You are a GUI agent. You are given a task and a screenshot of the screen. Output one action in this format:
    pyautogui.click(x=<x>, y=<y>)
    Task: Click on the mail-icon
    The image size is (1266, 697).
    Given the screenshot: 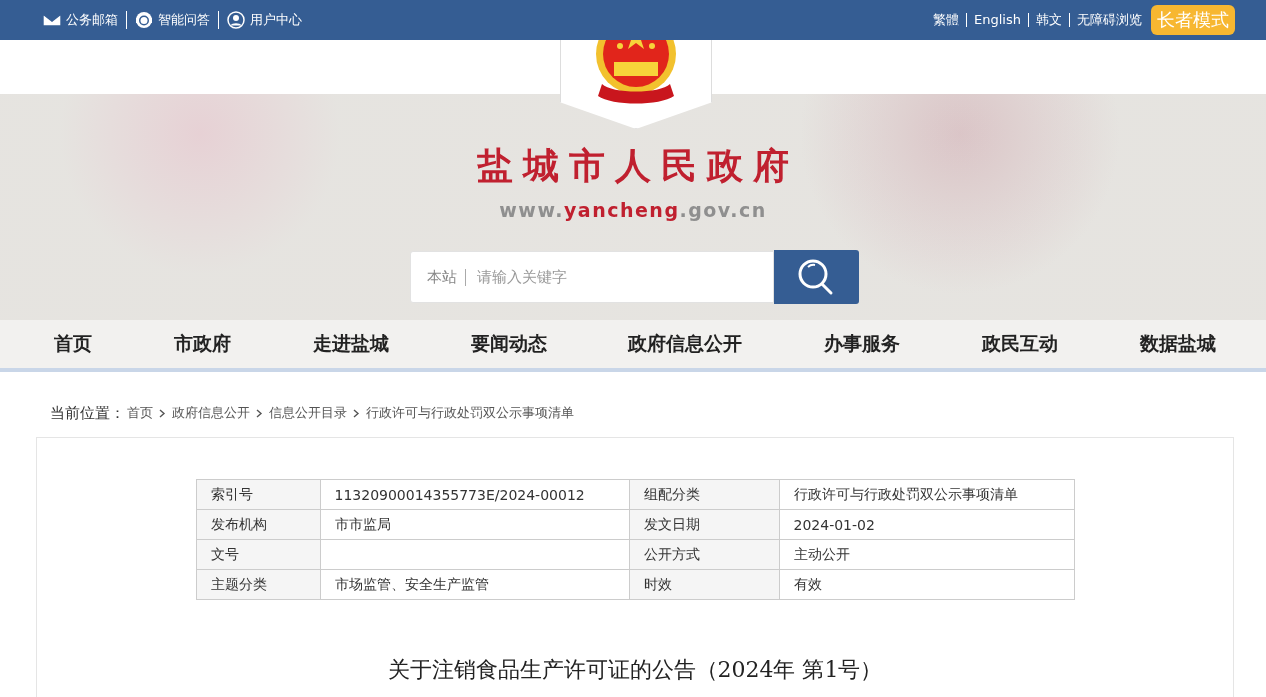 What is the action you would take?
    pyautogui.click(x=52, y=20)
    